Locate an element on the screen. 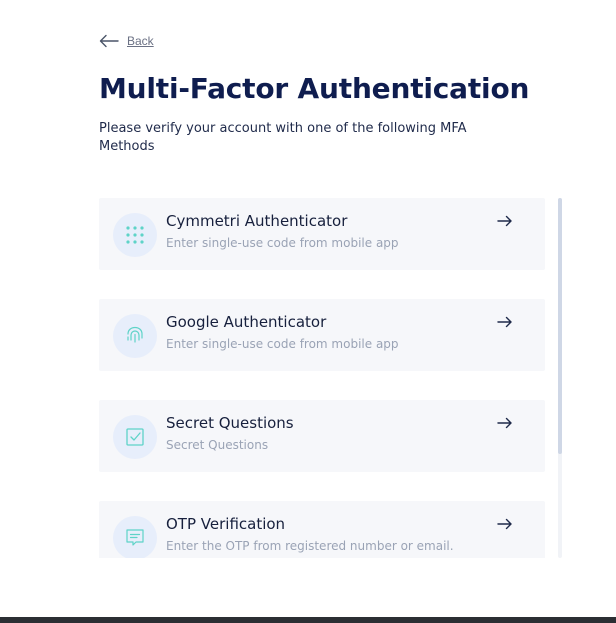 The height and width of the screenshot is (623, 616). list-scrollbar is located at coordinates (560, 378).